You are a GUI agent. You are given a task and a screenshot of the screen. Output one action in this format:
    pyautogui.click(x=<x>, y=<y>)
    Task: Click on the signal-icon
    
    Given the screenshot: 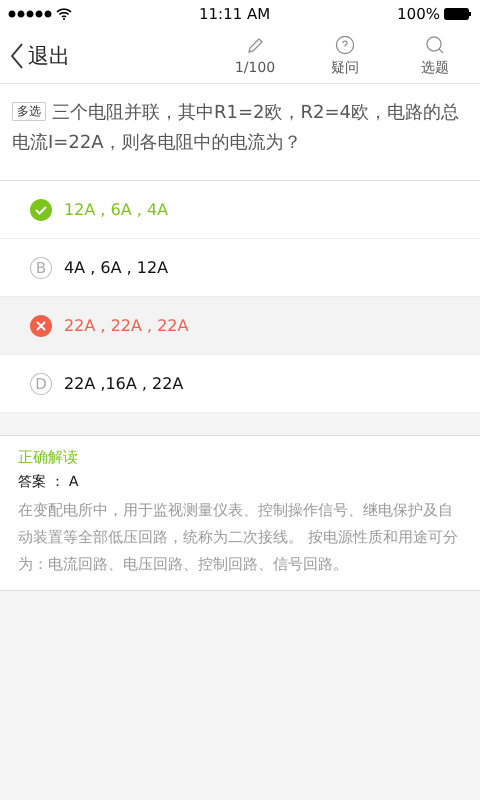 What is the action you would take?
    pyautogui.click(x=30, y=14)
    